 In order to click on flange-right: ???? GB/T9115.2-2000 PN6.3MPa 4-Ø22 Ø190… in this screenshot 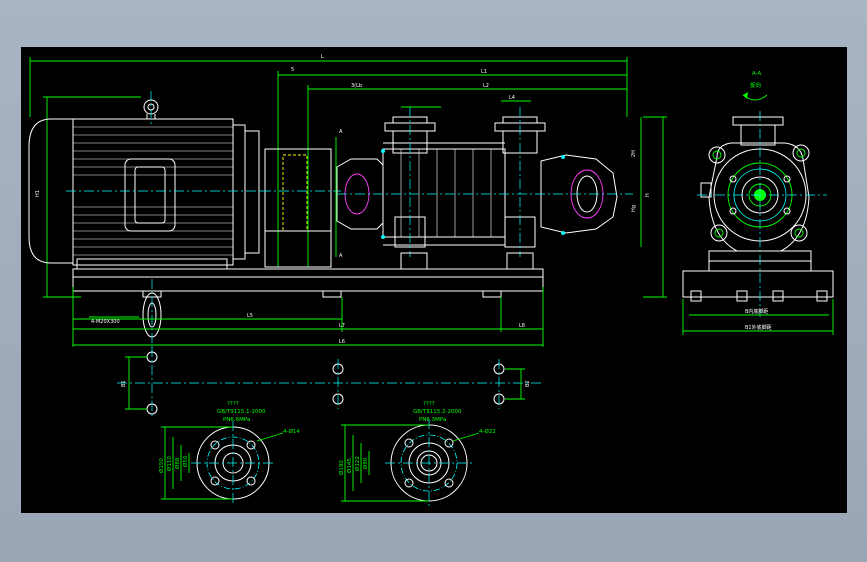, I will do `click(417, 454)`.